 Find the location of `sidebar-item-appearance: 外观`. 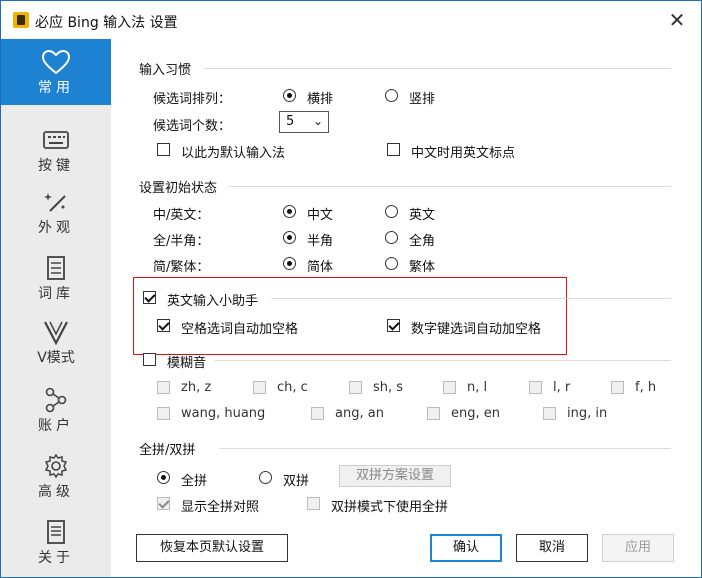

sidebar-item-appearance: 外观 is located at coordinates (56, 212).